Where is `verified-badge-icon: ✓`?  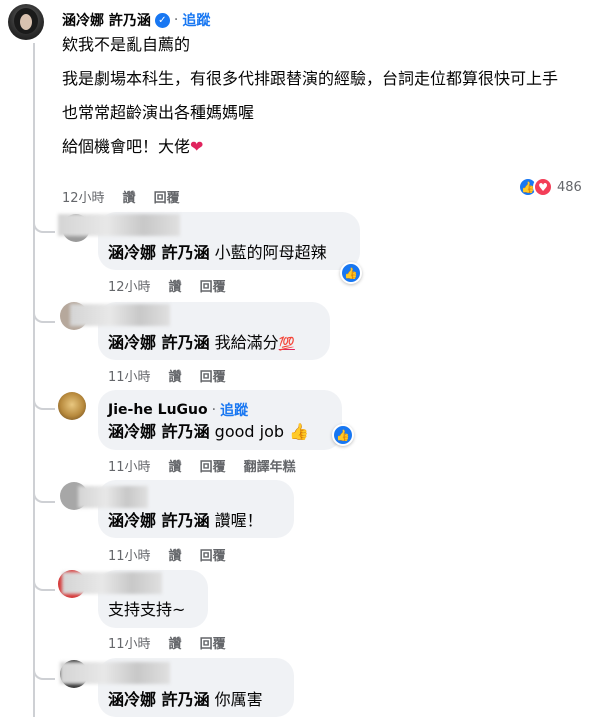
verified-badge-icon: ✓ is located at coordinates (162, 20).